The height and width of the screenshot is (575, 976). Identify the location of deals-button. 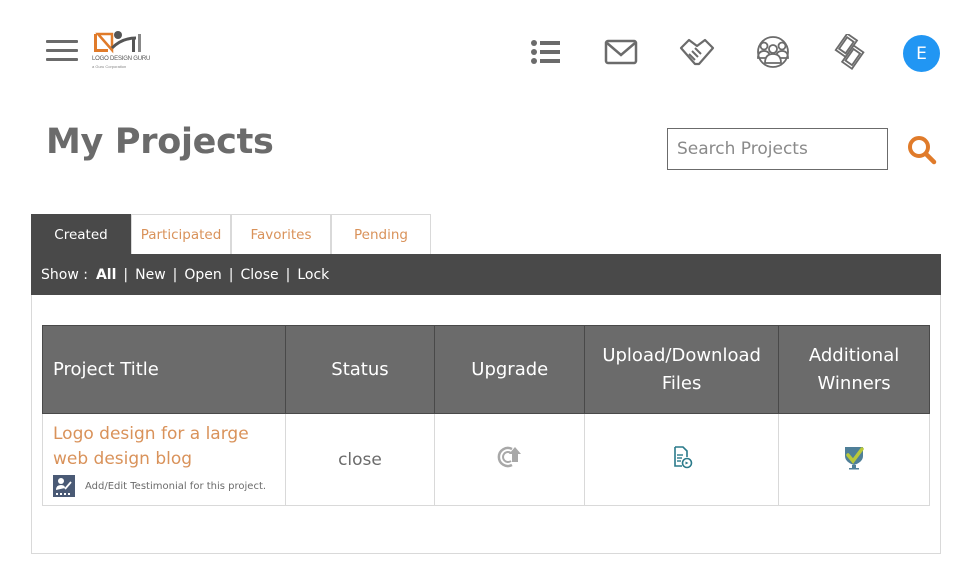
(697, 52).